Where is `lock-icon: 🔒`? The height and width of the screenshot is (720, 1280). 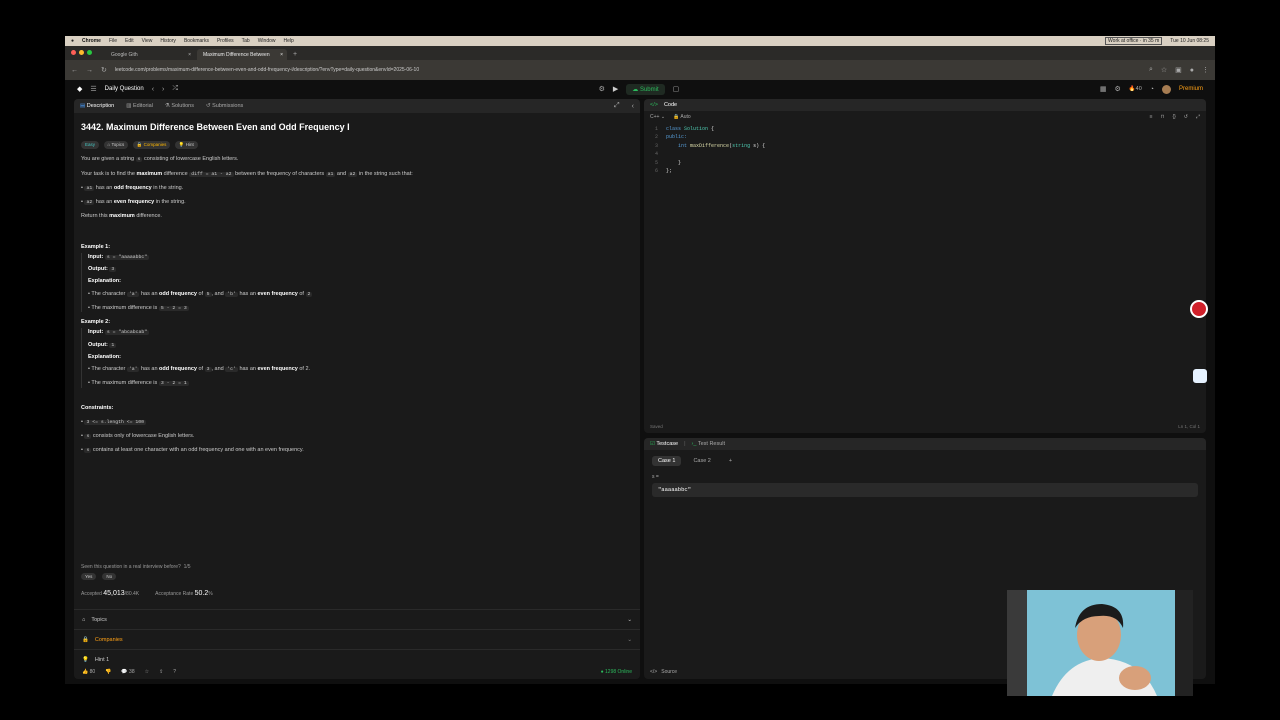 lock-icon: 🔒 is located at coordinates (140, 144).